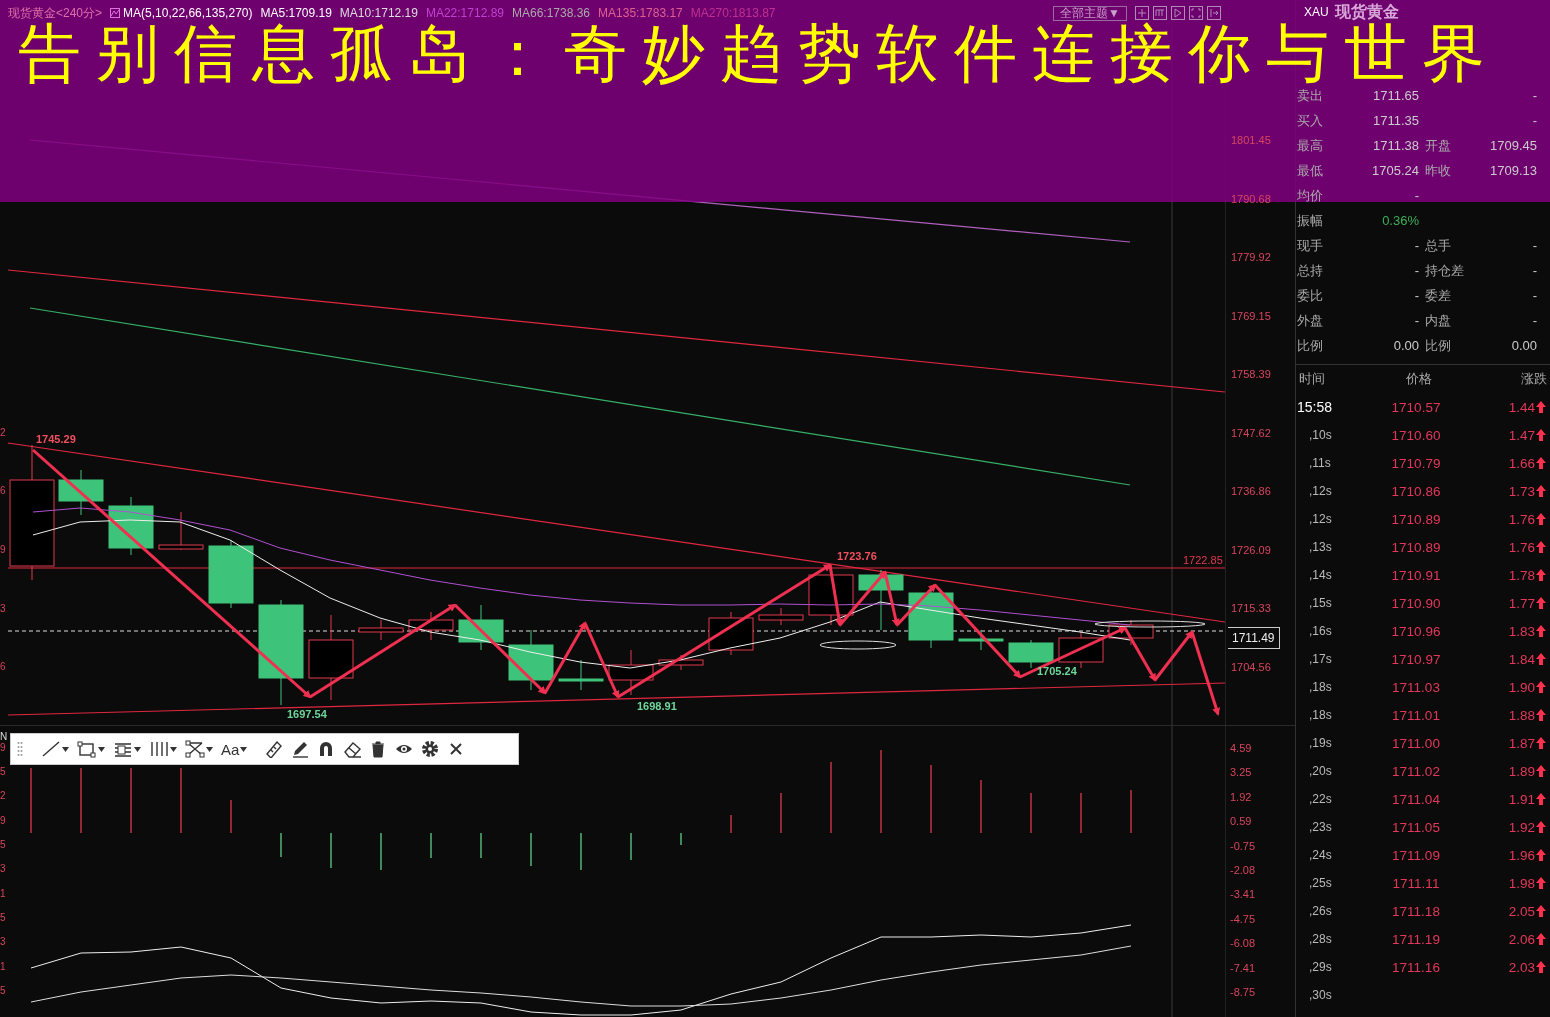 Image resolution: width=1550 pixels, height=1017 pixels. Describe the element at coordinates (1310, 145) in the screenshot. I see `quote-label: 最高` at that location.